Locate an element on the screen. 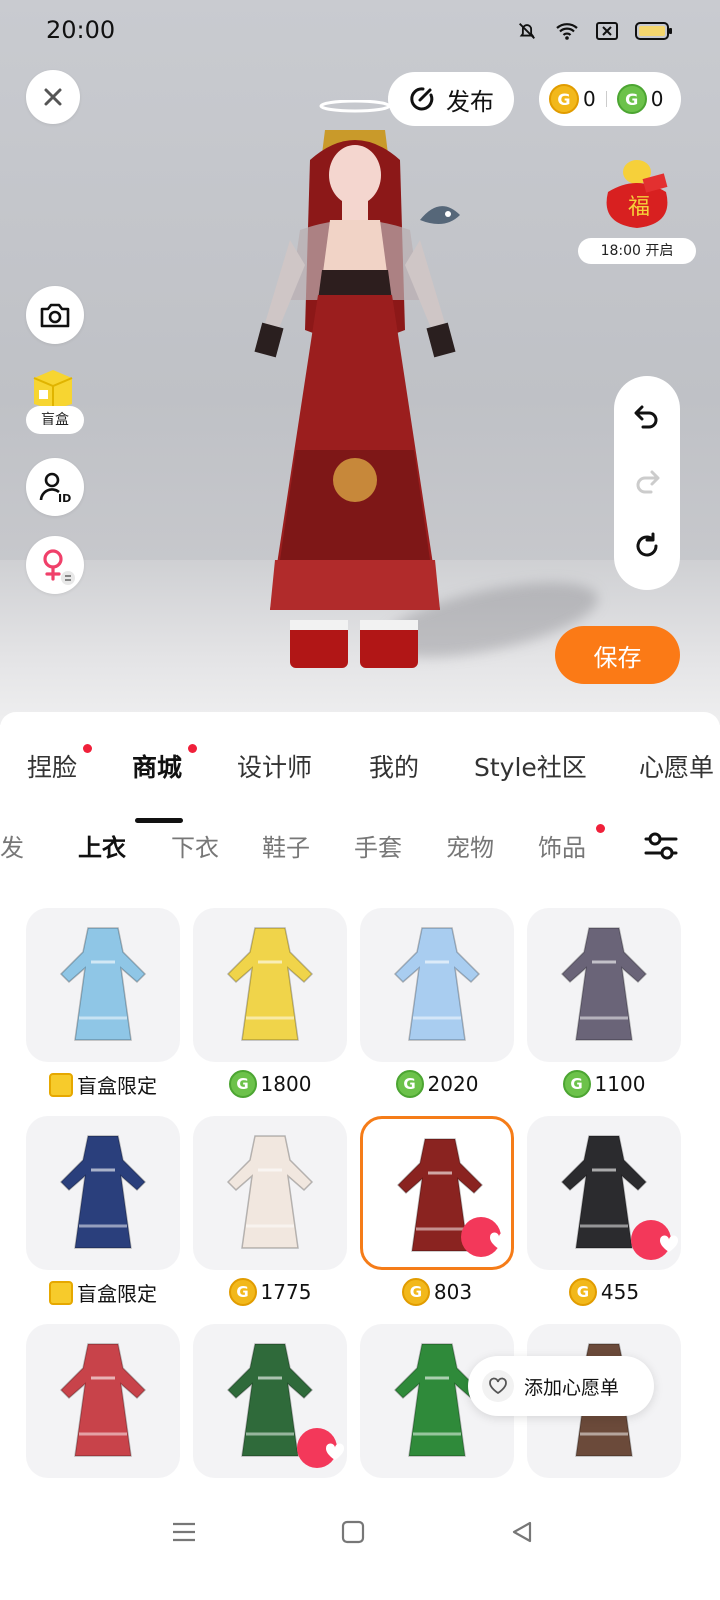 The image size is (720, 1600). back-nav-button is located at coordinates (522, 1532).